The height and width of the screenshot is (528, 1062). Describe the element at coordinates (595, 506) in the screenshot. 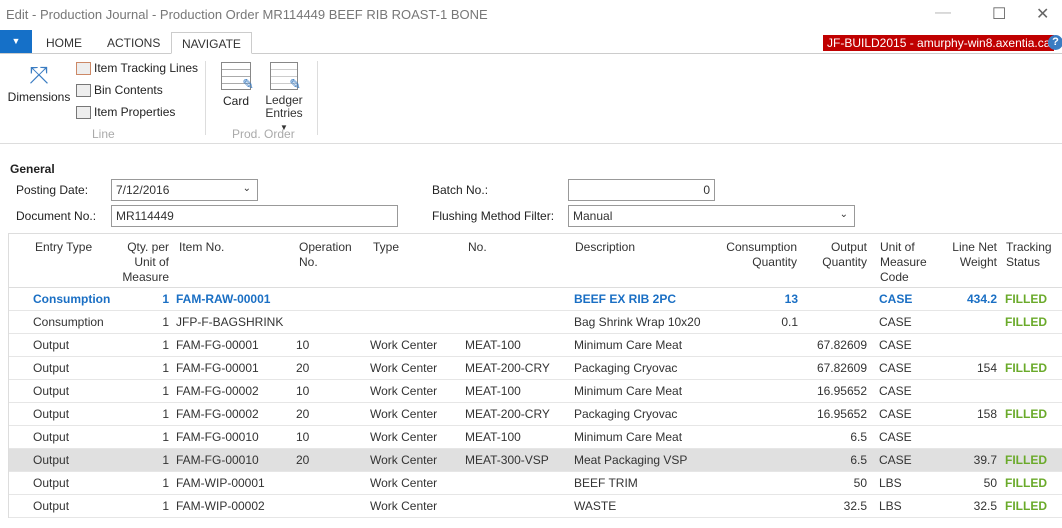

I see `cell-description: WASTE` at that location.